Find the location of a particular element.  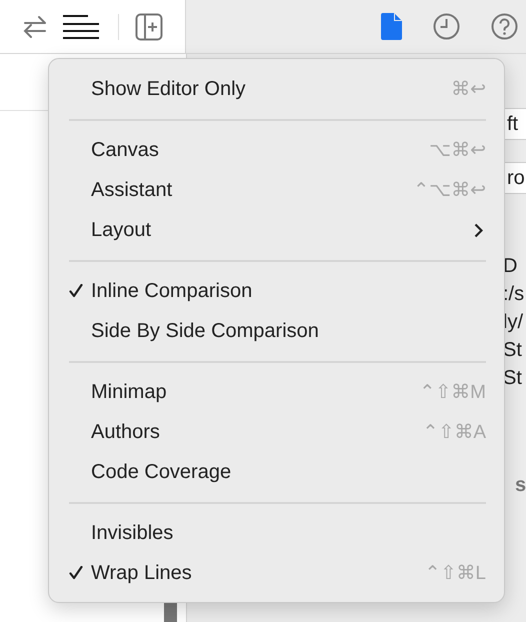

menu-item: Authors ⌃⇧⌘A is located at coordinates (276, 432).